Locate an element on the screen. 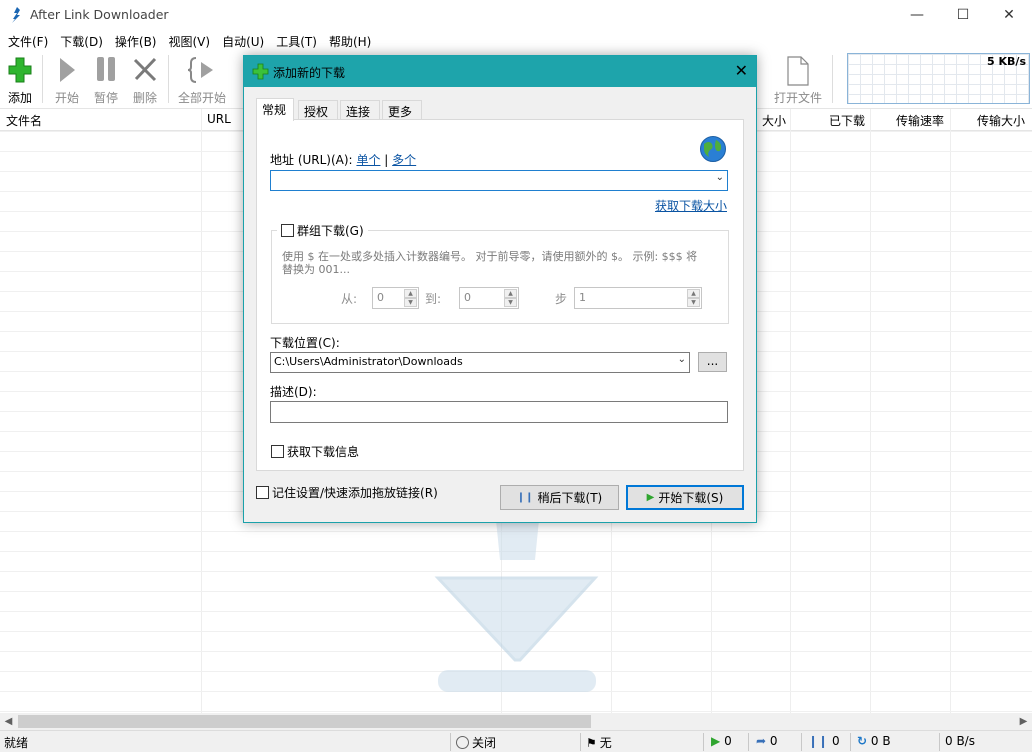 Image resolution: width=1032 pixels, height=752 pixels. close-window-button: ✕ is located at coordinates (1009, 15).